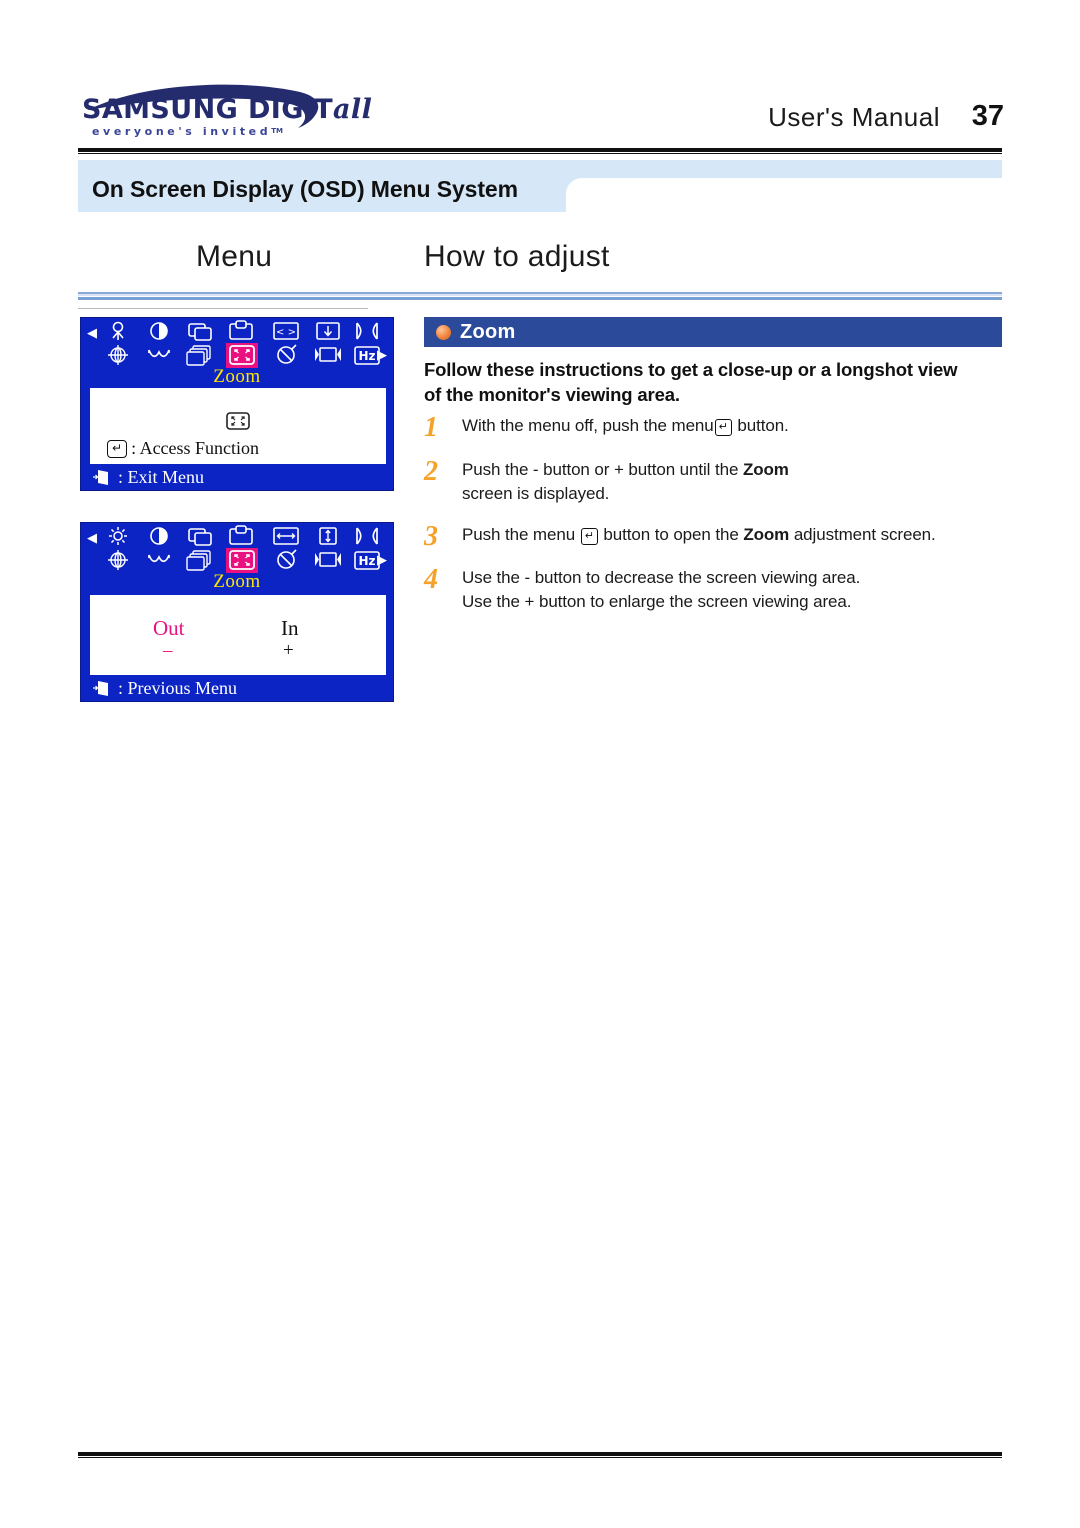 The image size is (1080, 1528). Describe the element at coordinates (766, 534) in the screenshot. I see `step3-bold: Zoom` at that location.